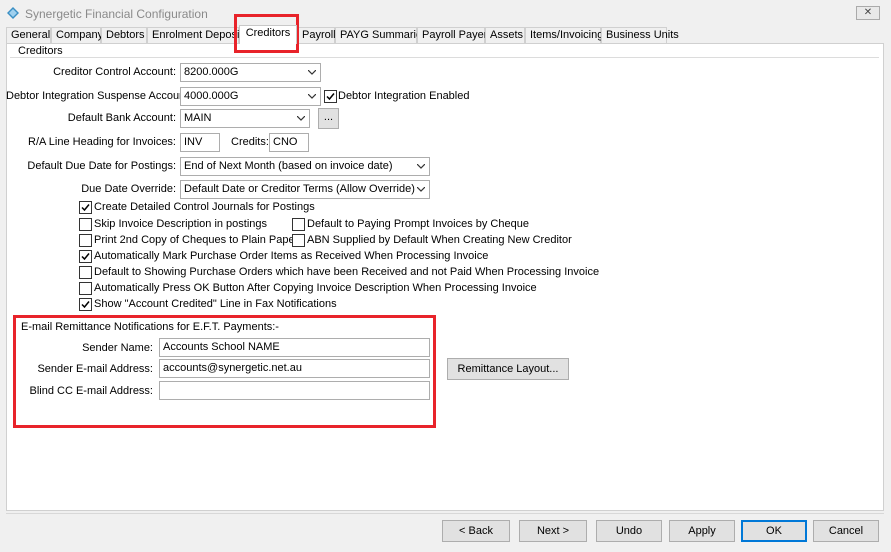 Image resolution: width=891 pixels, height=552 pixels. What do you see at coordinates (211, 72) in the screenshot?
I see `creditor-control-value: 8200.000G` at bounding box center [211, 72].